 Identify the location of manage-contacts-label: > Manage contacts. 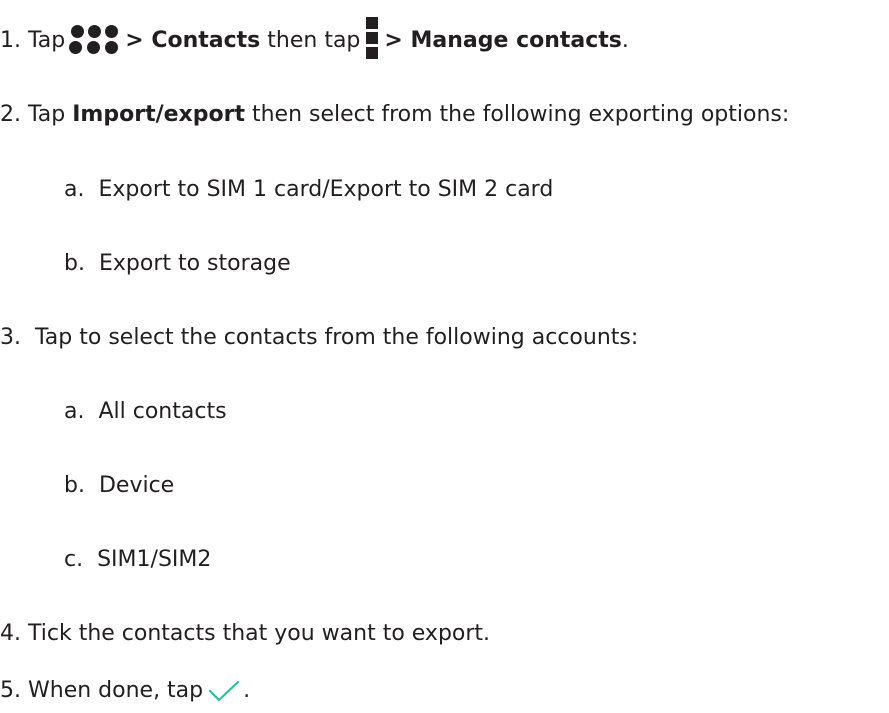
(503, 40).